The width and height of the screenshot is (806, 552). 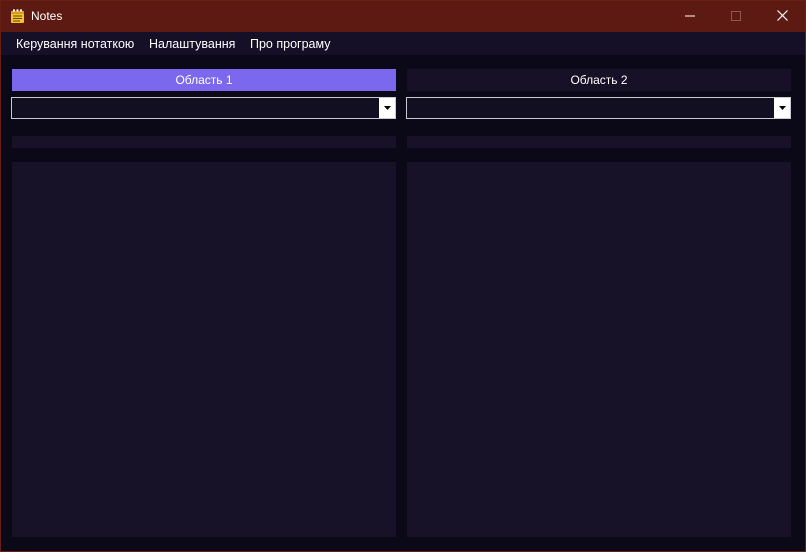 What do you see at coordinates (599, 142) in the screenshot?
I see `area-2-title-field` at bounding box center [599, 142].